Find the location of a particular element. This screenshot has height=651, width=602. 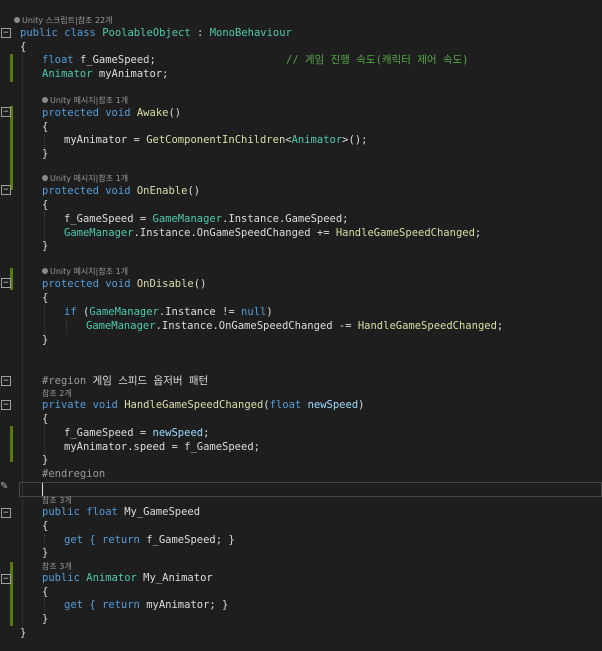

code-line-region: #region 게임 스피드 옵저버 패턴 is located at coordinates (125, 381).